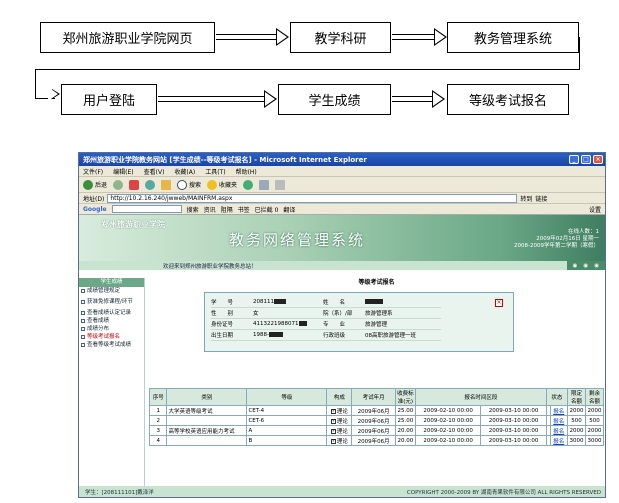 This screenshot has height=503, width=619. Describe the element at coordinates (244, 209) in the screenshot. I see `google-bookmark-button: 书签` at that location.